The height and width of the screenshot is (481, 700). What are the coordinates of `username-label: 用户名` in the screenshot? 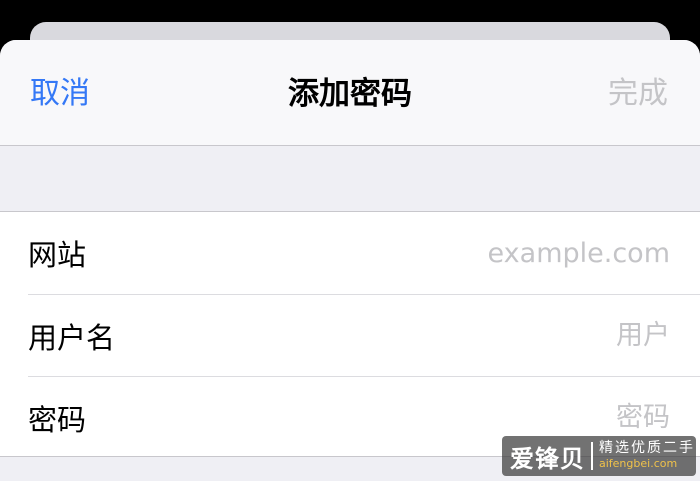 It's located at (72, 337).